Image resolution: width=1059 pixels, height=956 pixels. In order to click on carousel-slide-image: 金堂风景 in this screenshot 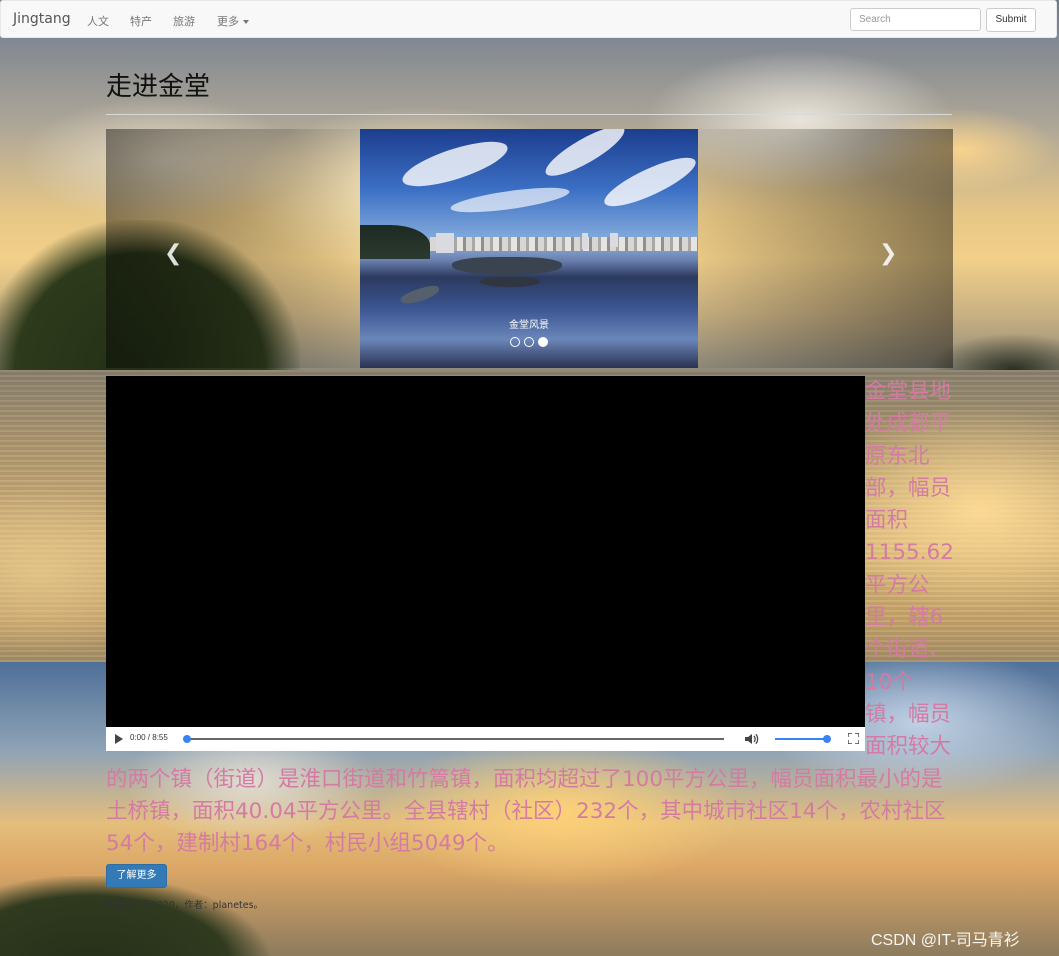, I will do `click(529, 248)`.